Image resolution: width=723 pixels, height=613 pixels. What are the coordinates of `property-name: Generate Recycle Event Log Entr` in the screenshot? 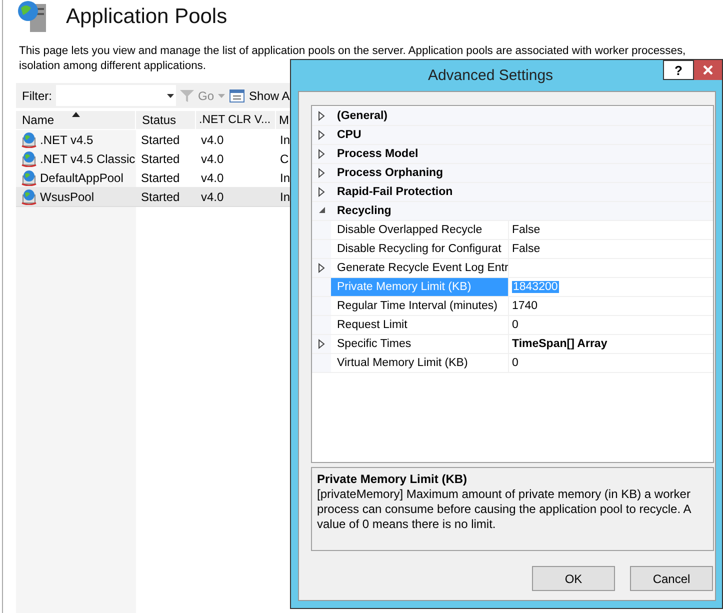 It's located at (422, 268).